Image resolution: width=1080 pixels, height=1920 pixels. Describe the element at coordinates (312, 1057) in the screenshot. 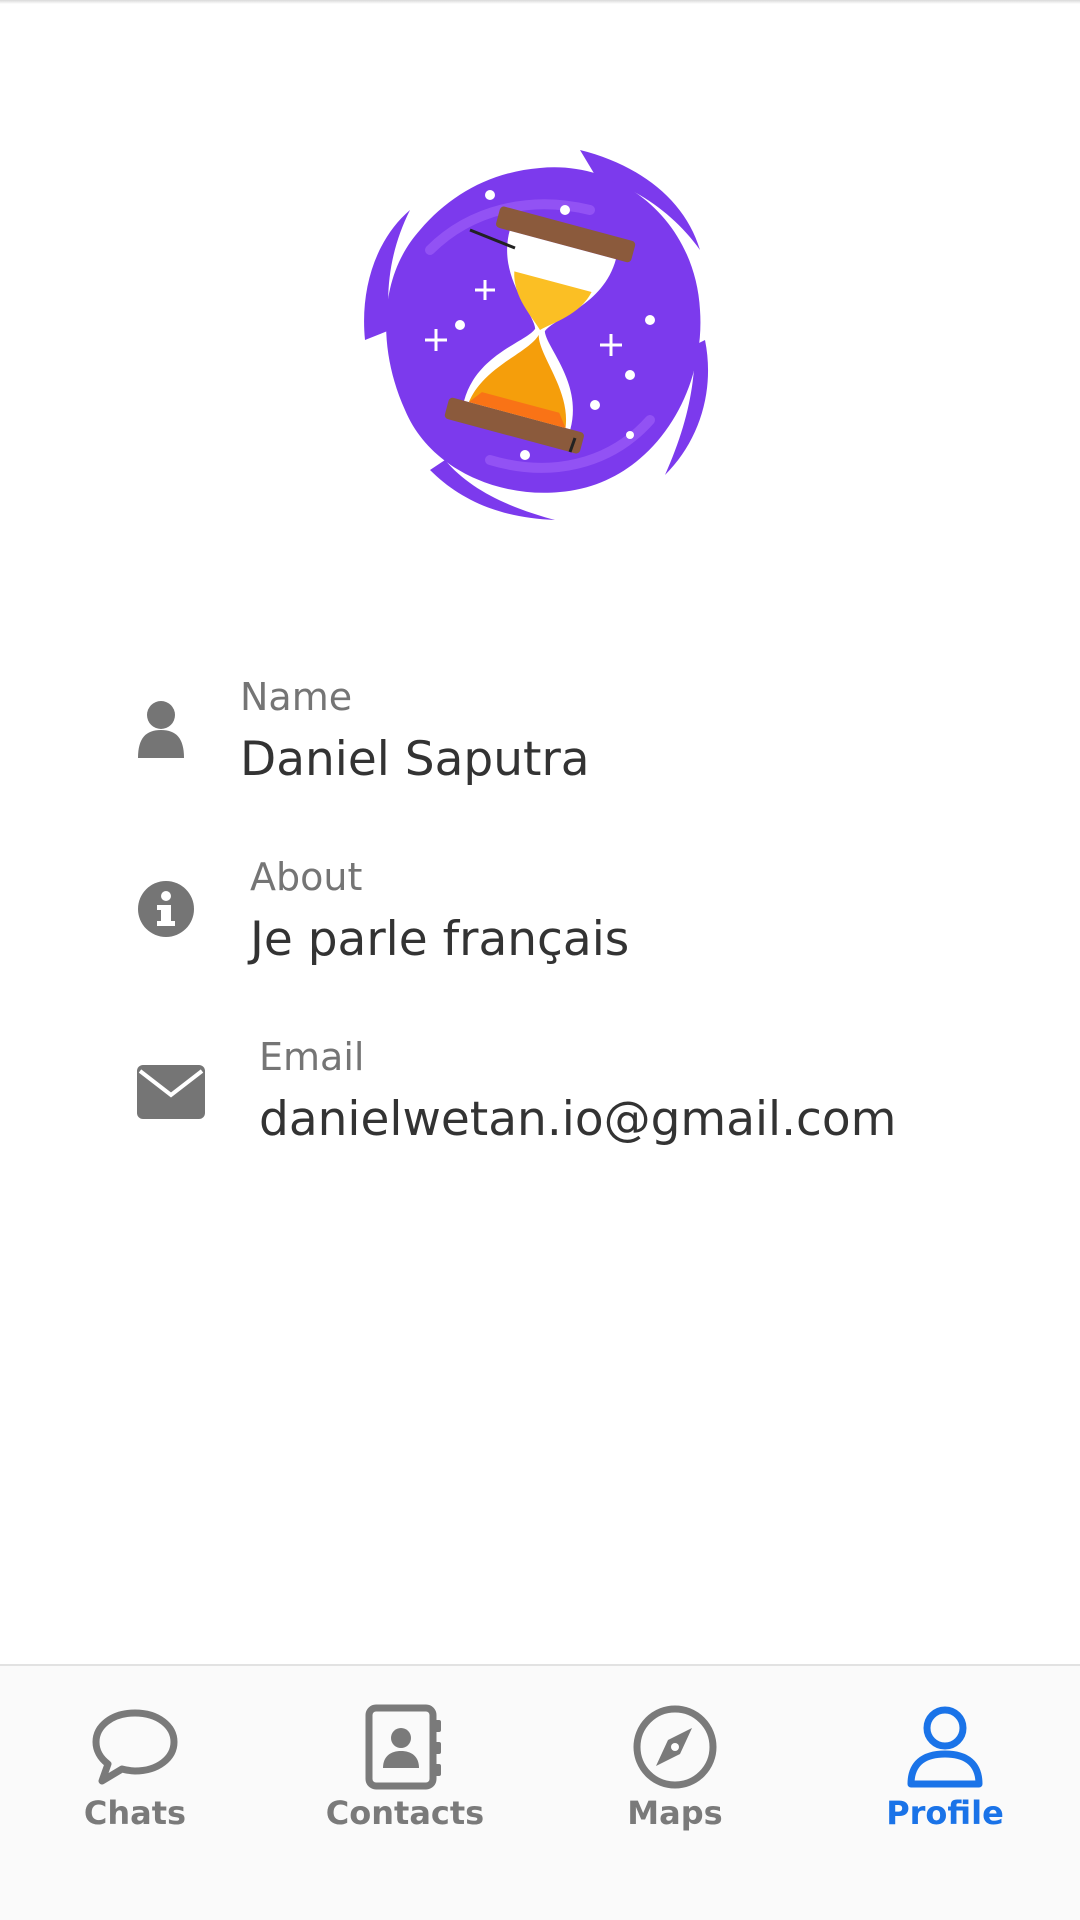

I see `email-label: Email` at that location.